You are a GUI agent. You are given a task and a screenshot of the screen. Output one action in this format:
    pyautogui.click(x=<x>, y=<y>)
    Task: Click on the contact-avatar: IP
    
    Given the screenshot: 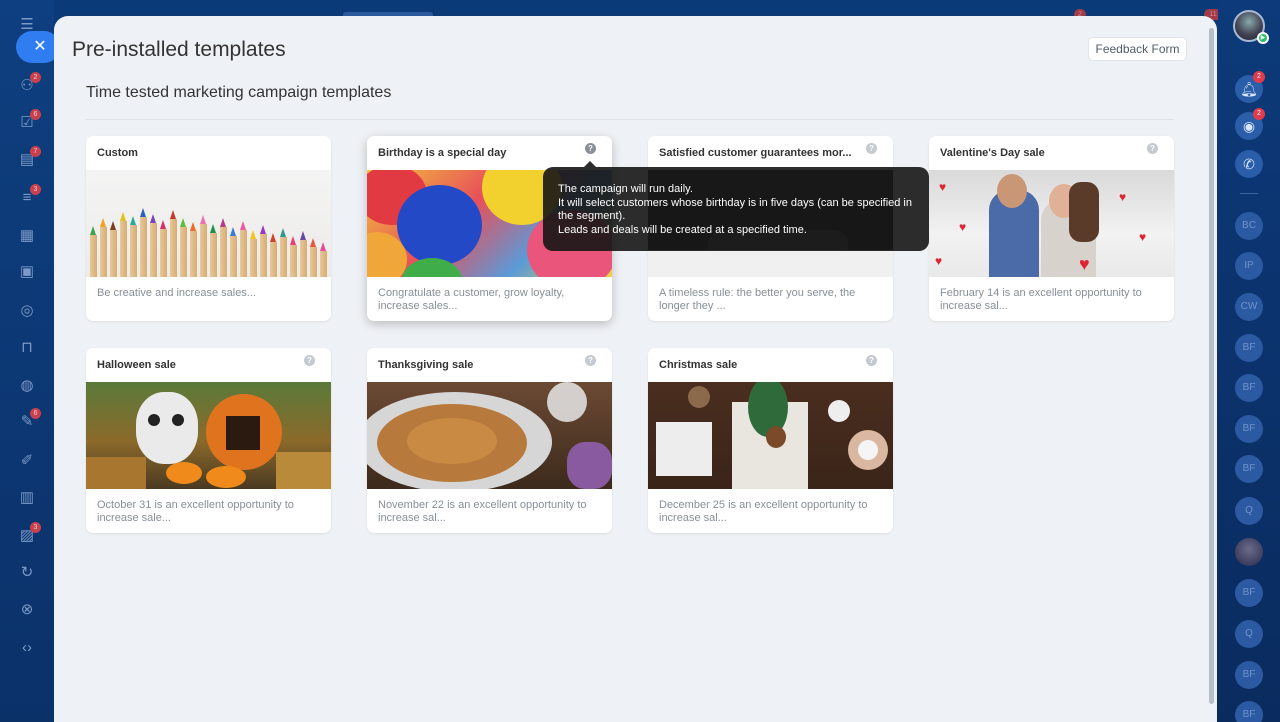 What is the action you would take?
    pyautogui.click(x=1249, y=266)
    